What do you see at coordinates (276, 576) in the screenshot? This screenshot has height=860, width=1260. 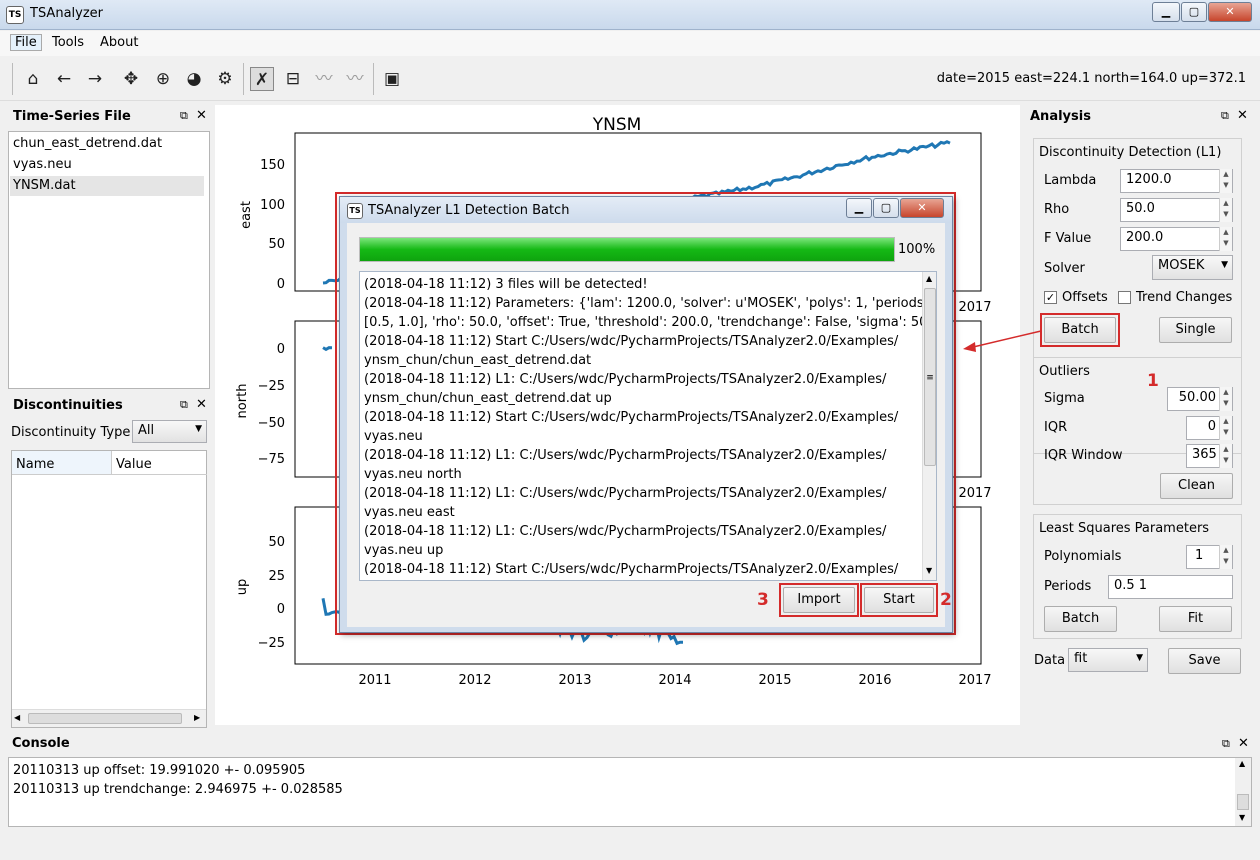 I see `tick-label: 25` at bounding box center [276, 576].